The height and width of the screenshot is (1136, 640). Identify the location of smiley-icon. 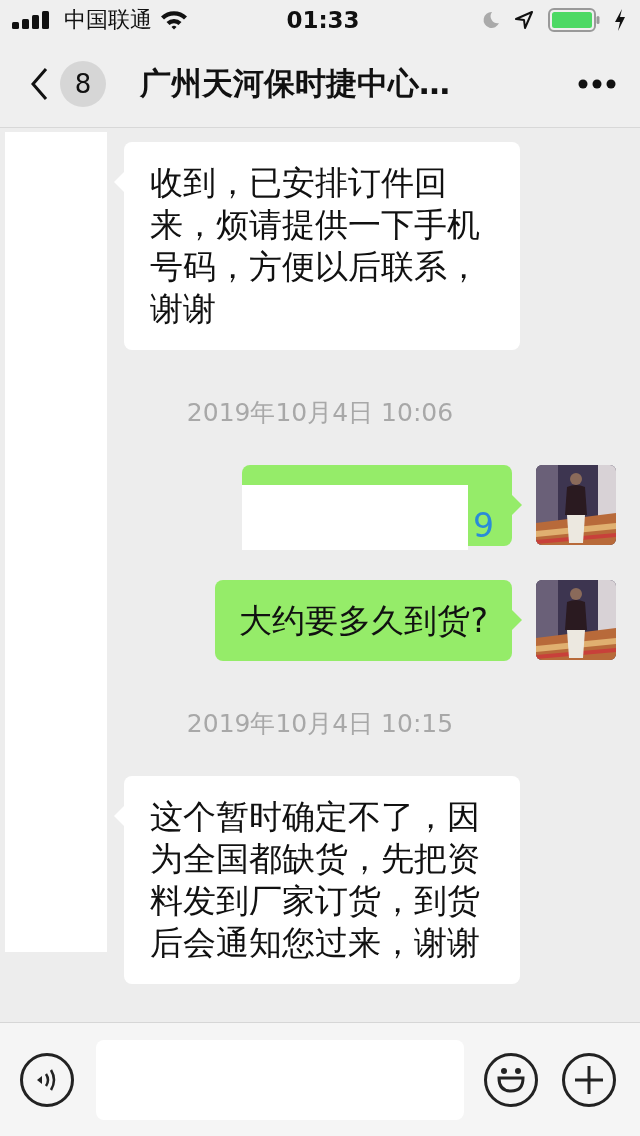
(511, 1079).